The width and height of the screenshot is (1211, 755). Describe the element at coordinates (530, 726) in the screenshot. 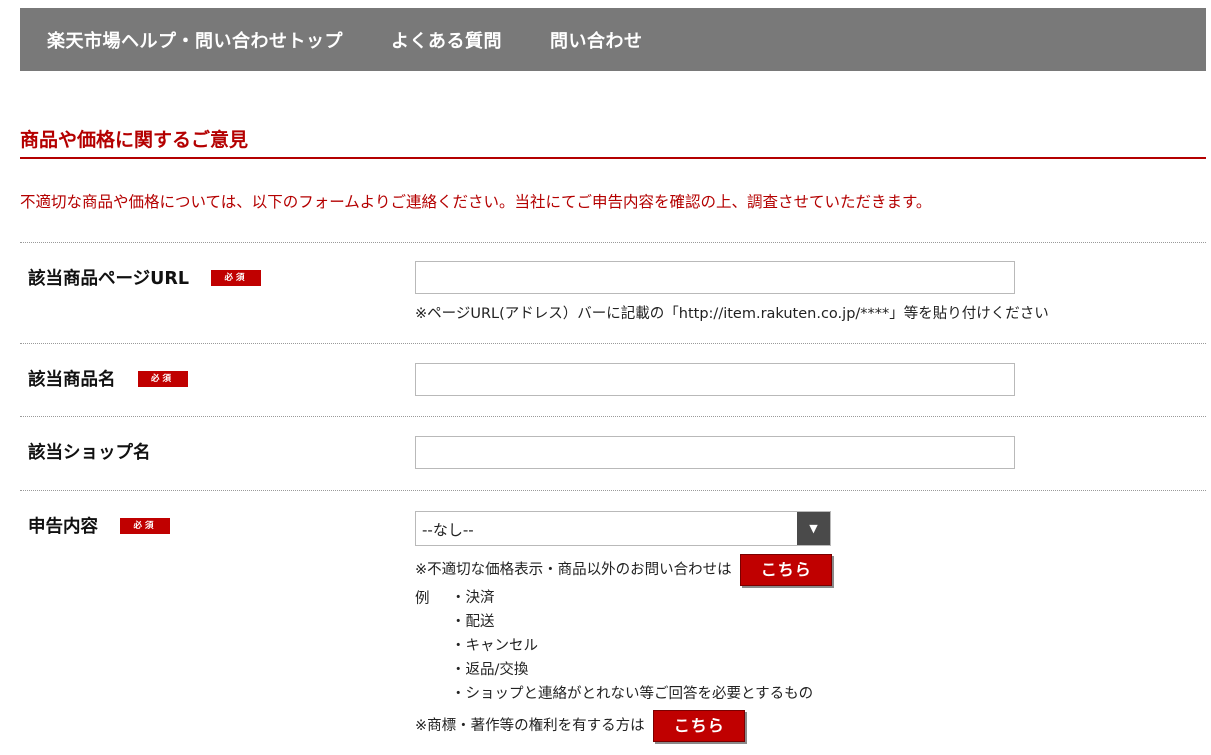

I see `rights-holder-text: ※商標・著作等の権利を有する方は` at that location.